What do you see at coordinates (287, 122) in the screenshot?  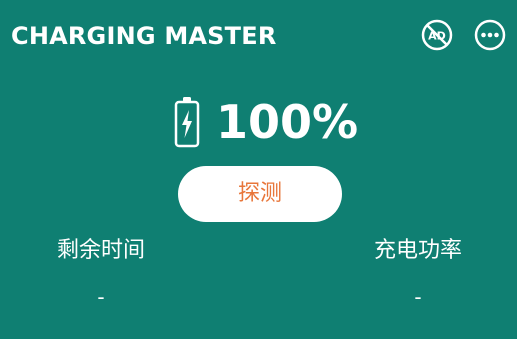 I see `battery-percent: 100%` at bounding box center [287, 122].